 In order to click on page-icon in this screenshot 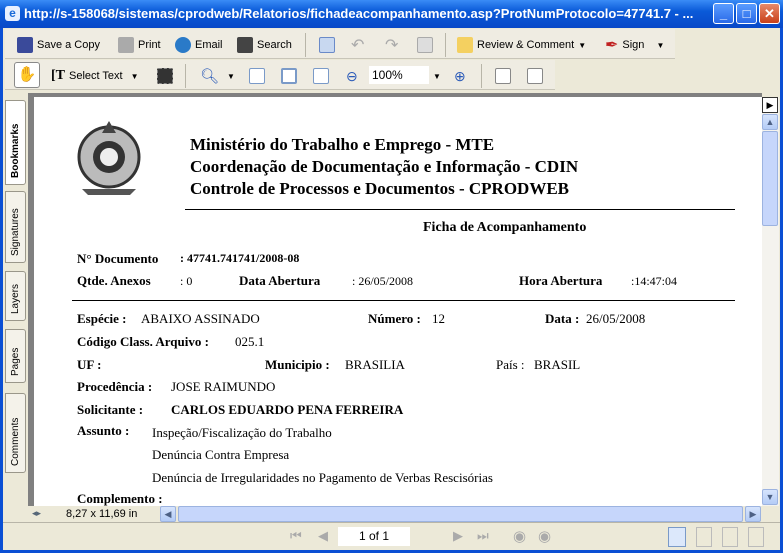, I will do `click(257, 76)`.